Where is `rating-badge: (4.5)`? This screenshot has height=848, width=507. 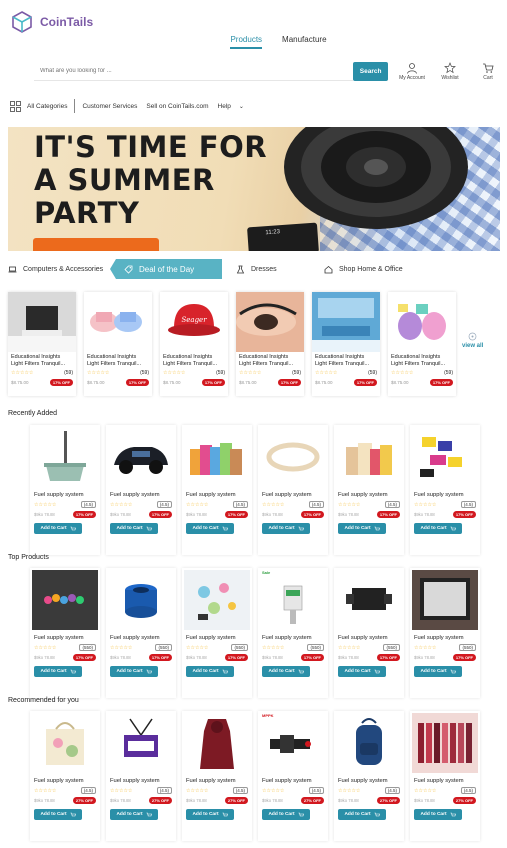 rating-badge: (4.5) is located at coordinates (392, 504).